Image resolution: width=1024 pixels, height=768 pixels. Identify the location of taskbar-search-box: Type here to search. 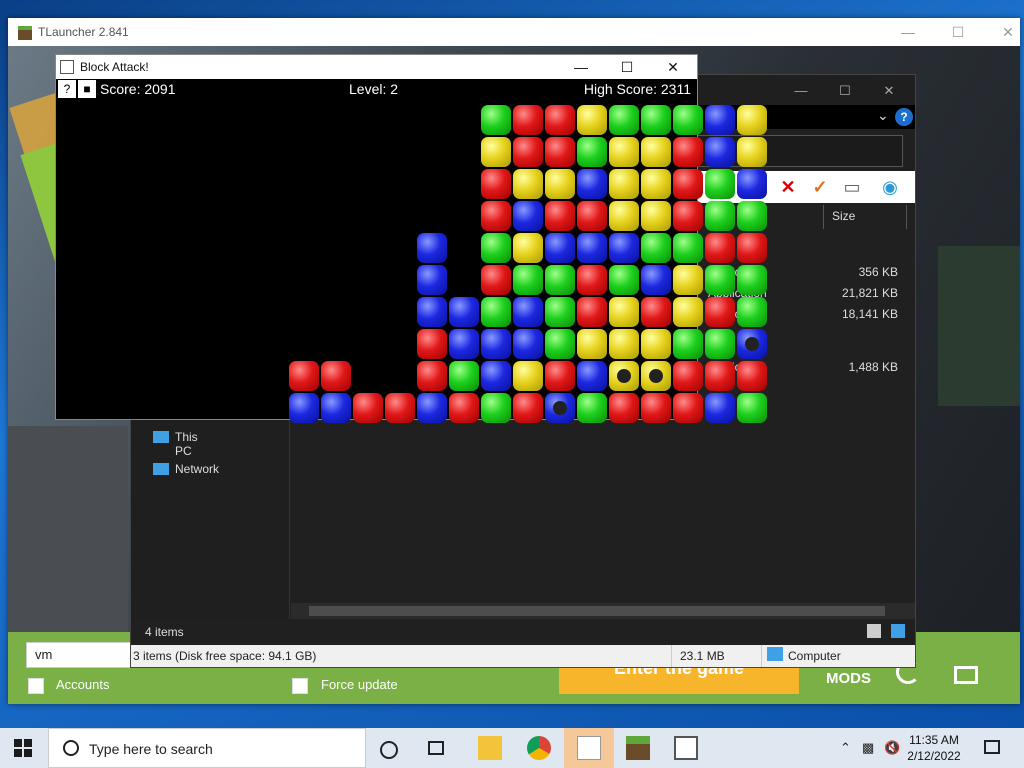
(207, 748).